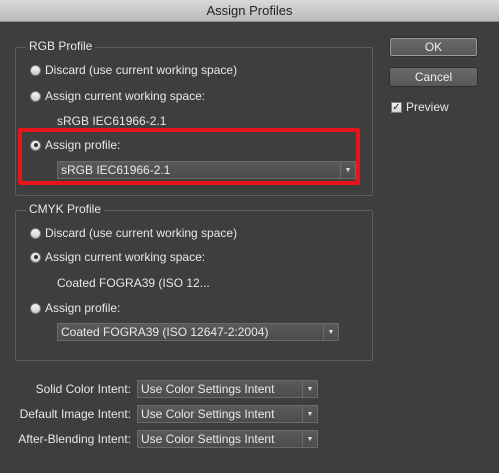 The image size is (499, 473). What do you see at coordinates (249, 11) in the screenshot?
I see `window-title: Assign Profiles` at bounding box center [249, 11].